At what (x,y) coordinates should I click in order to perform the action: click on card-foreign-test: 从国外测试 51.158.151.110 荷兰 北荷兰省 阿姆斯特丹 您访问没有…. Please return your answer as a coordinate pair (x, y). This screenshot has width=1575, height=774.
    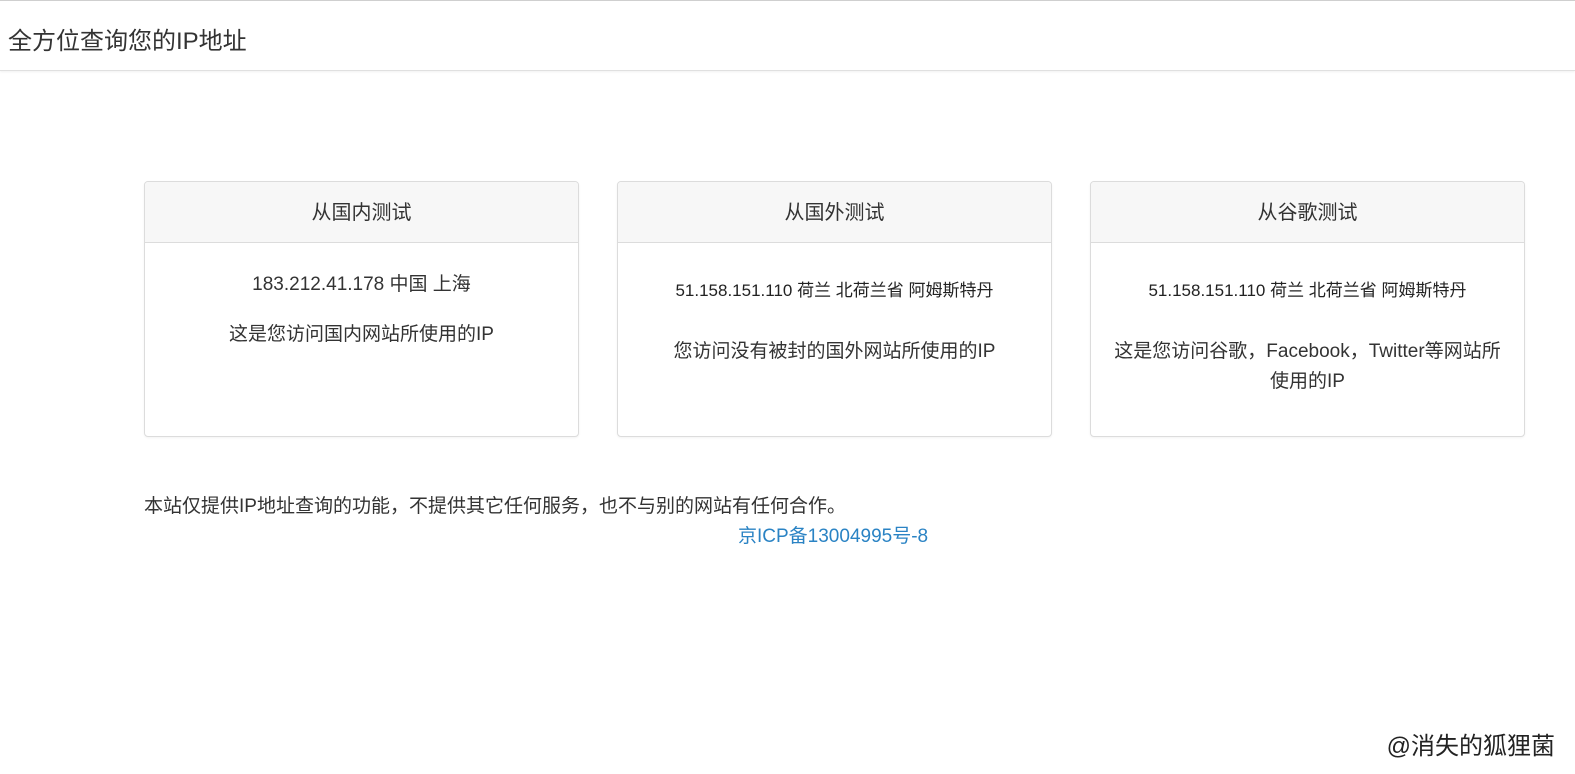
    Looking at the image, I should click on (834, 309).